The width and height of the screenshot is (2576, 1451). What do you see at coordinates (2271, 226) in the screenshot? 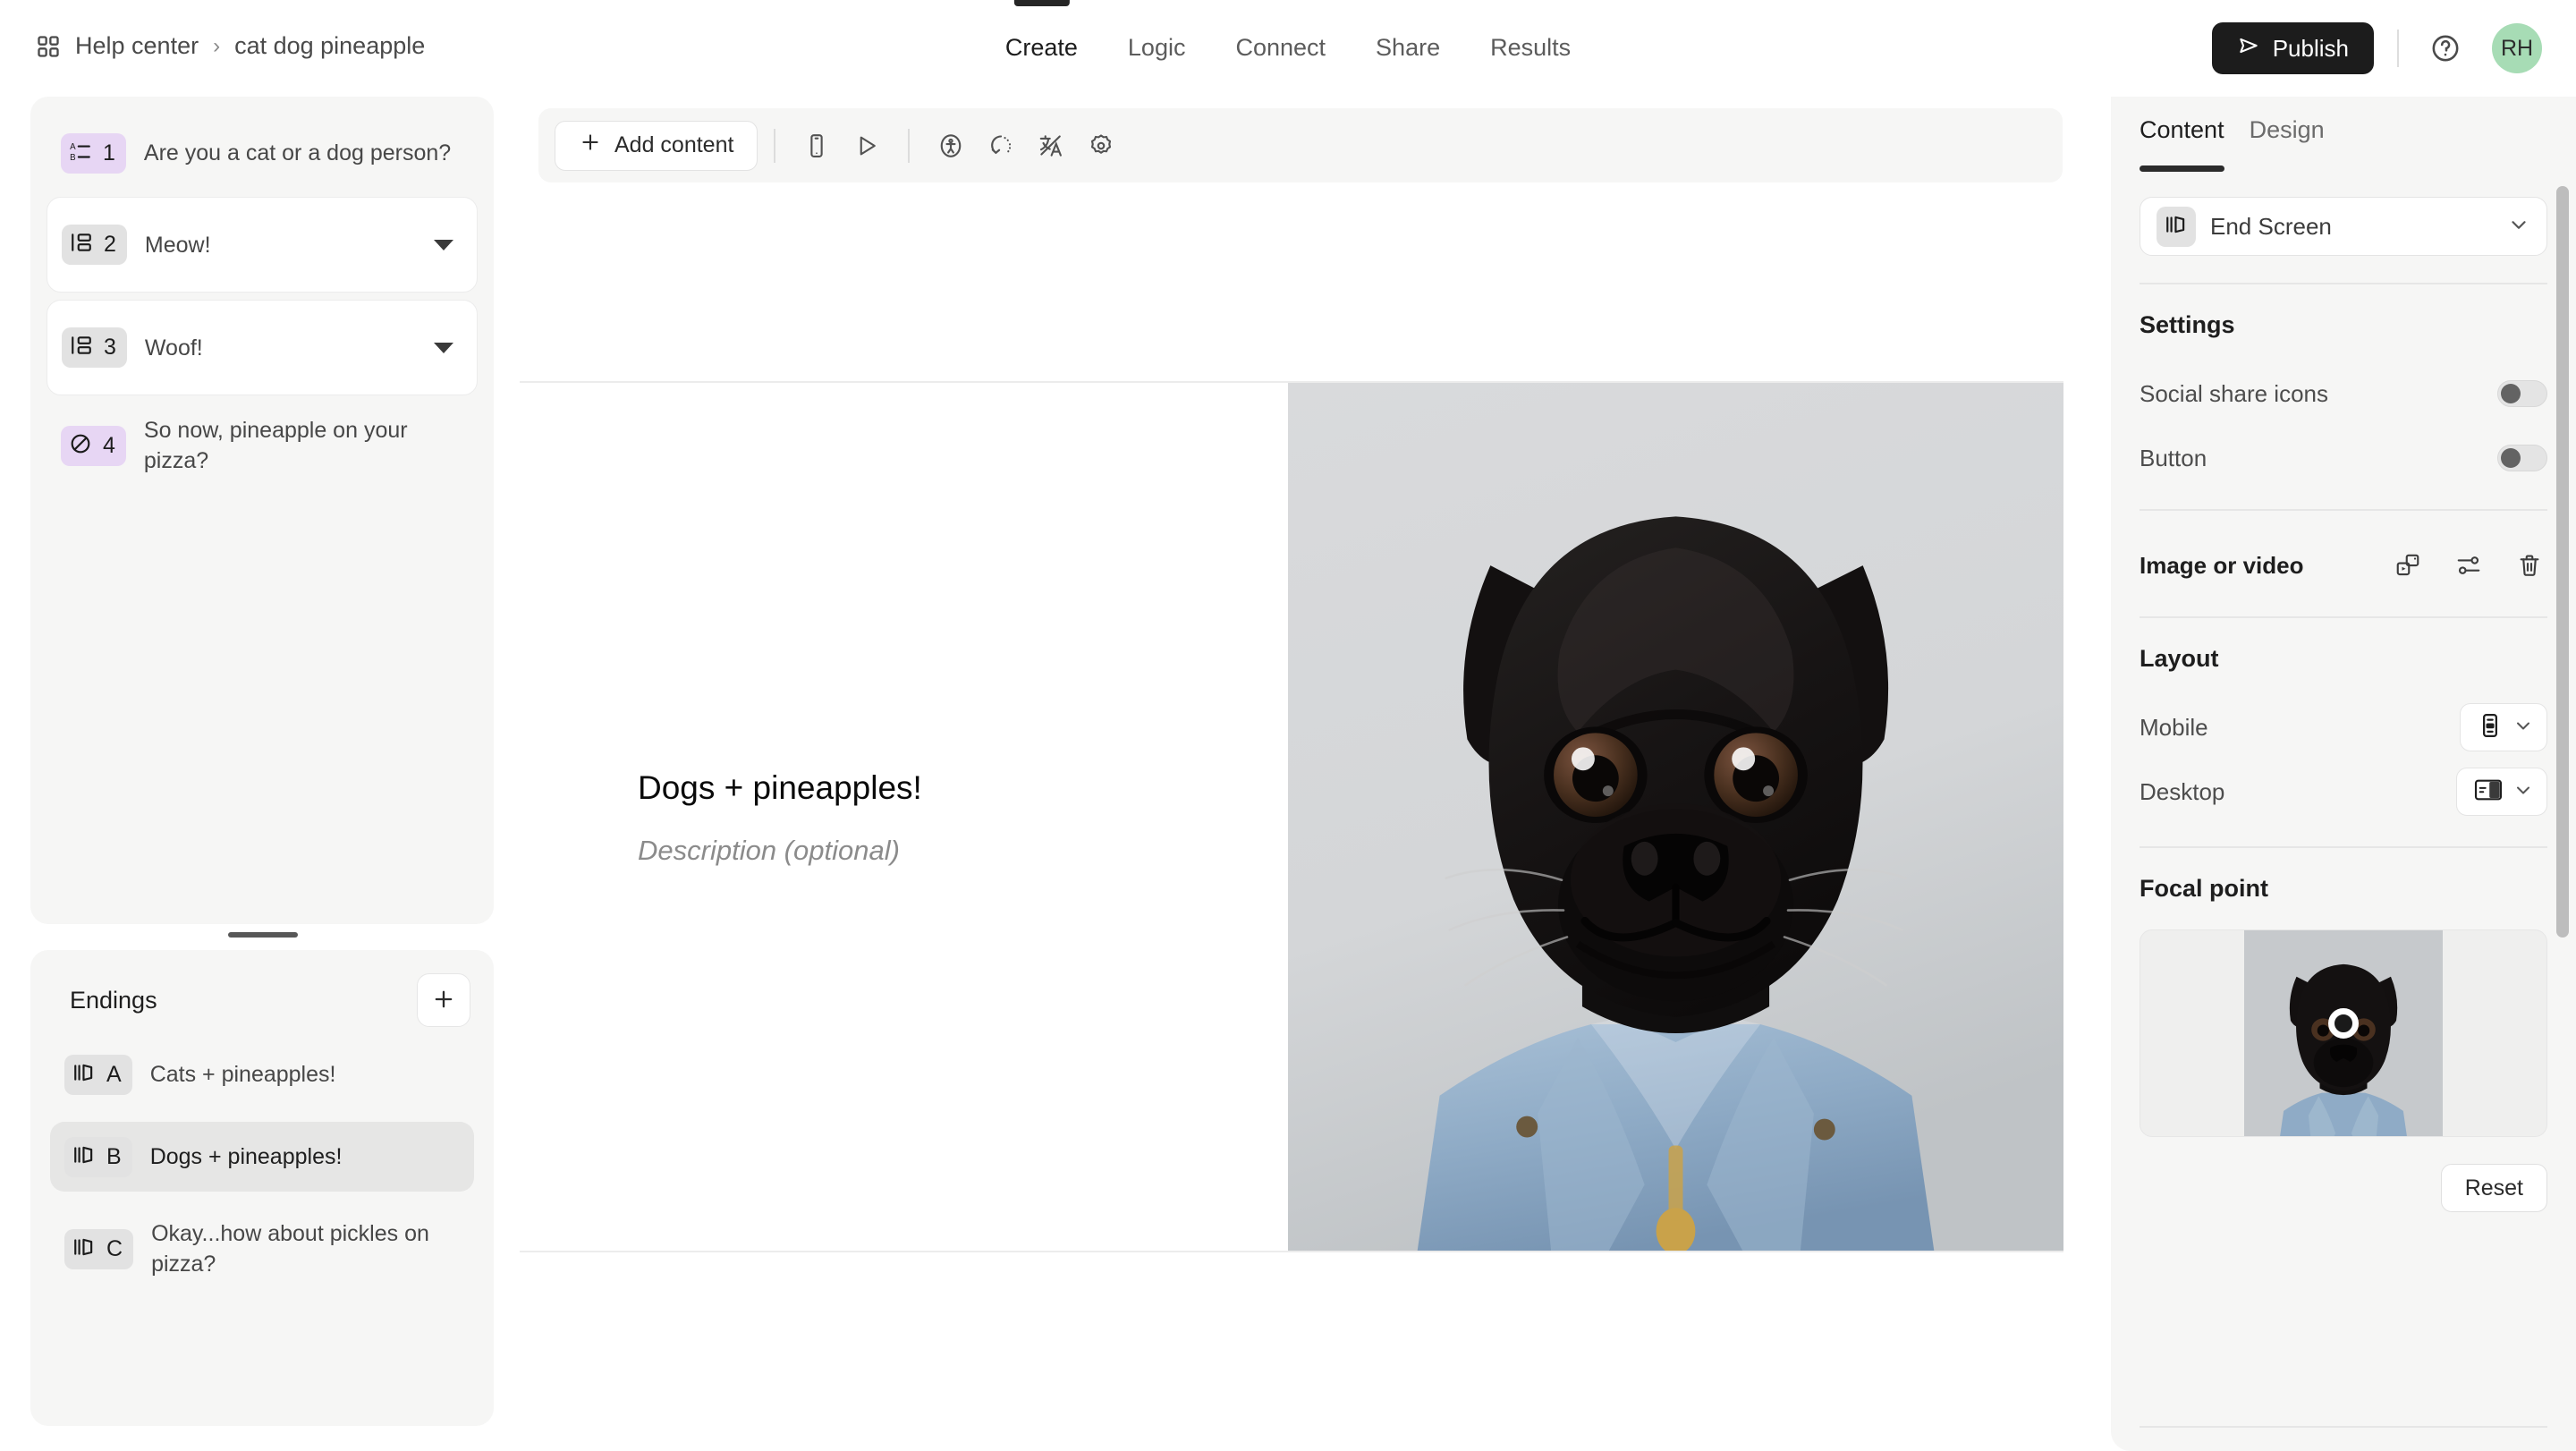
I see `screen-type-value: End Screen` at bounding box center [2271, 226].